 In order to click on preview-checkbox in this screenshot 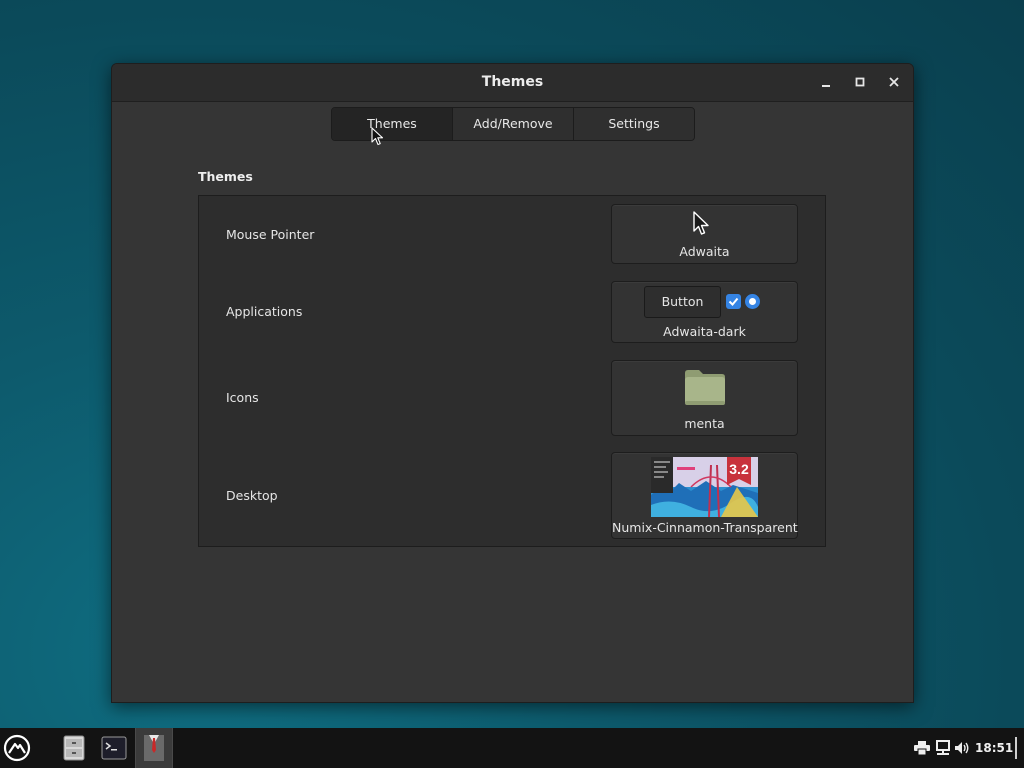, I will do `click(733, 301)`.